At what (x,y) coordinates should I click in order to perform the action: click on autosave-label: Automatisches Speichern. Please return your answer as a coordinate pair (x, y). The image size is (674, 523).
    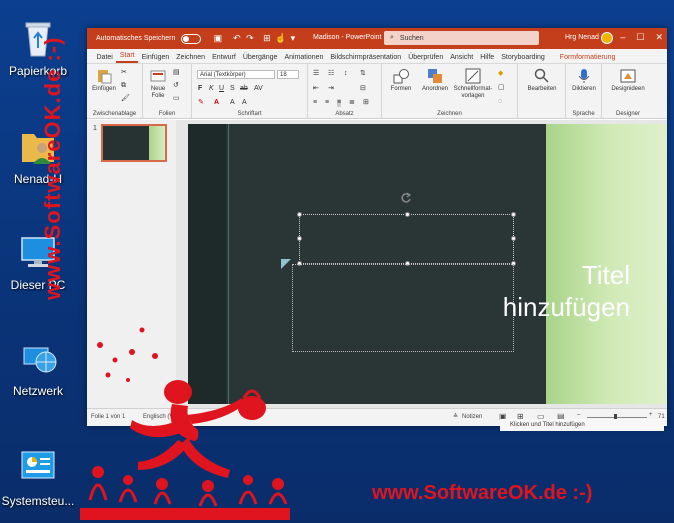
    Looking at the image, I should click on (136, 38).